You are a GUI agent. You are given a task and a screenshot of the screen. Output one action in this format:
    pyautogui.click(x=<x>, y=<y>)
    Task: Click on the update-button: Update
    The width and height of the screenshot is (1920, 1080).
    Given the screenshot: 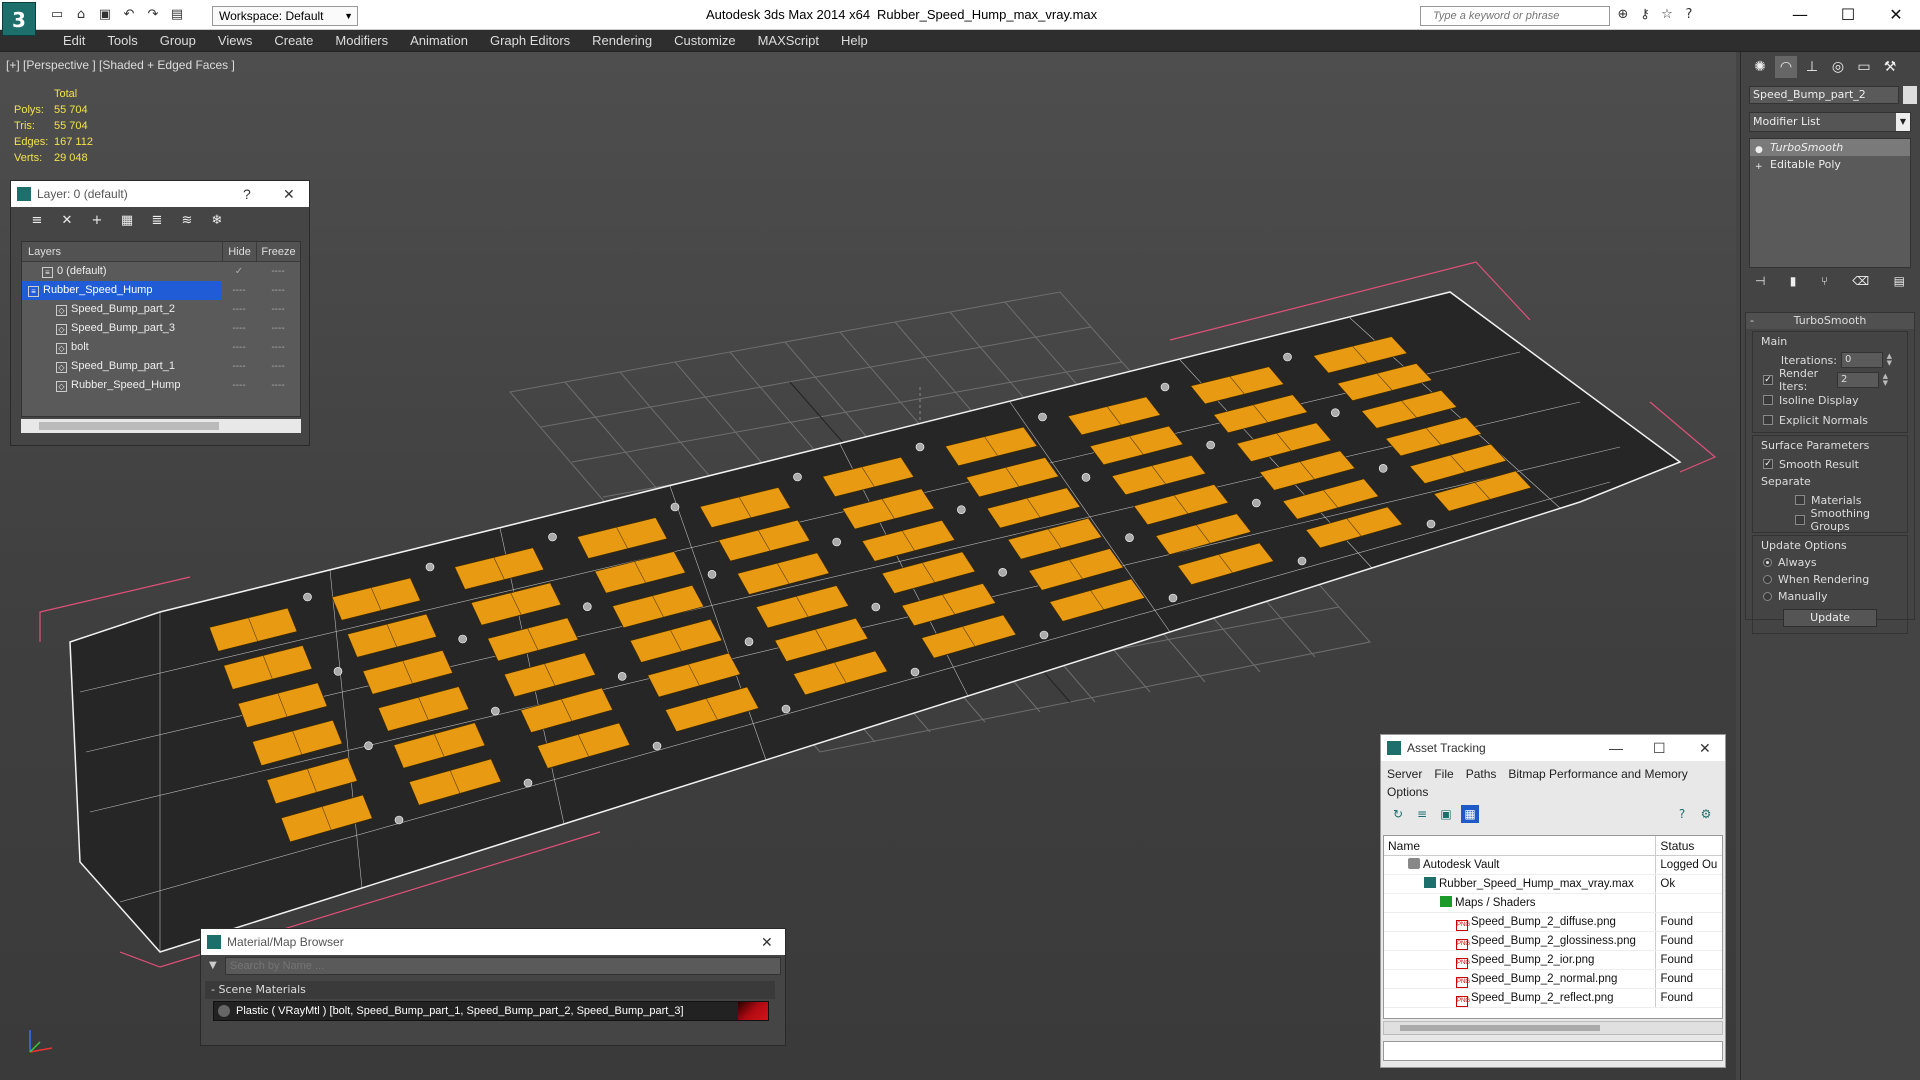 What is the action you would take?
    pyautogui.click(x=1830, y=618)
    